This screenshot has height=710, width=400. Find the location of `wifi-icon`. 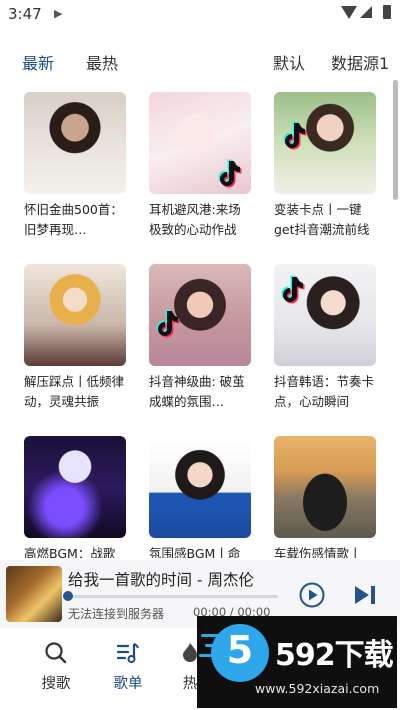

wifi-icon is located at coordinates (349, 12).